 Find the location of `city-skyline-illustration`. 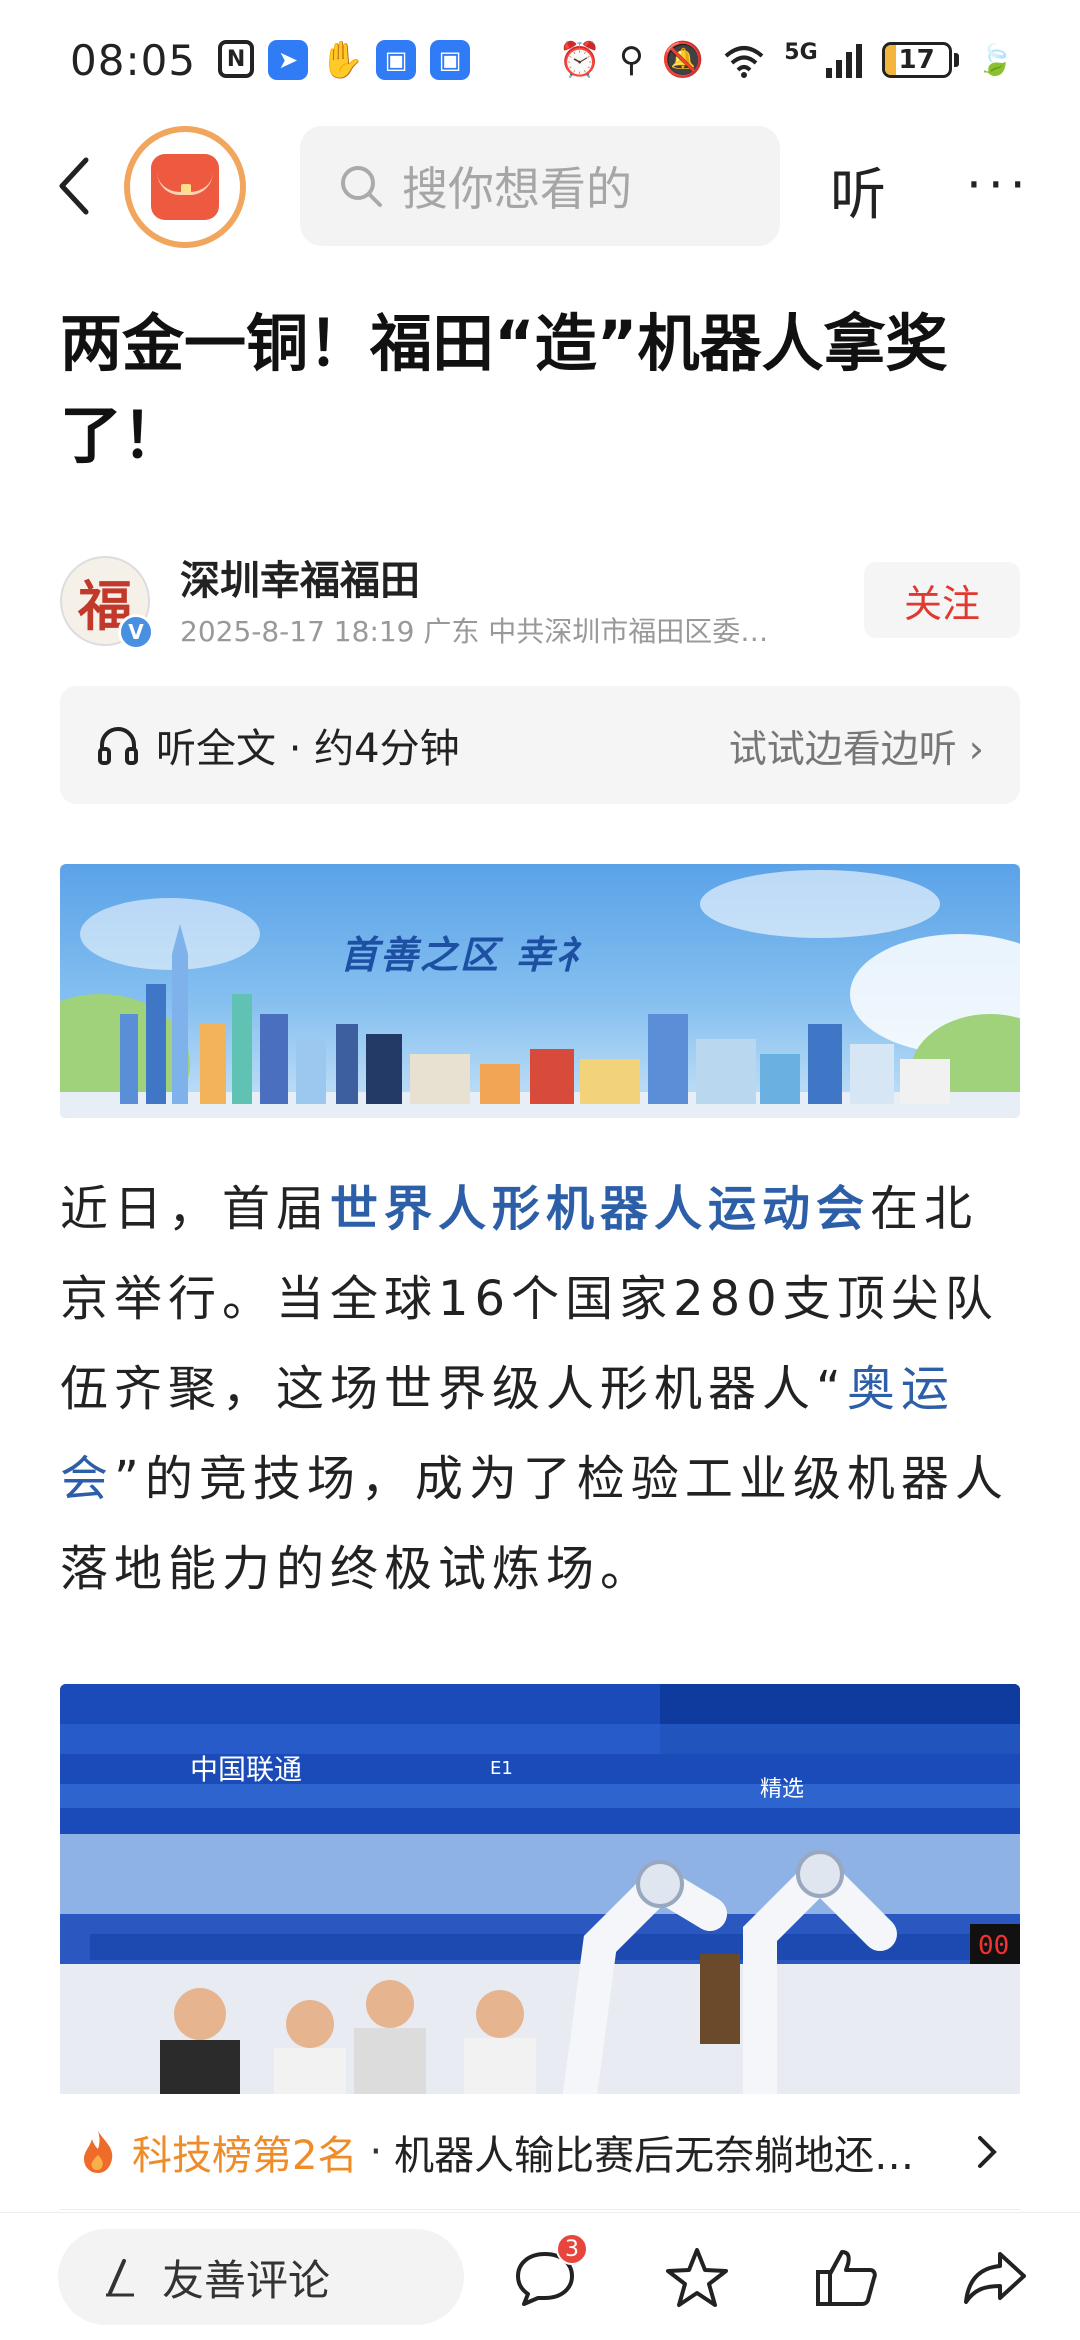

city-skyline-illustration is located at coordinates (540, 994).